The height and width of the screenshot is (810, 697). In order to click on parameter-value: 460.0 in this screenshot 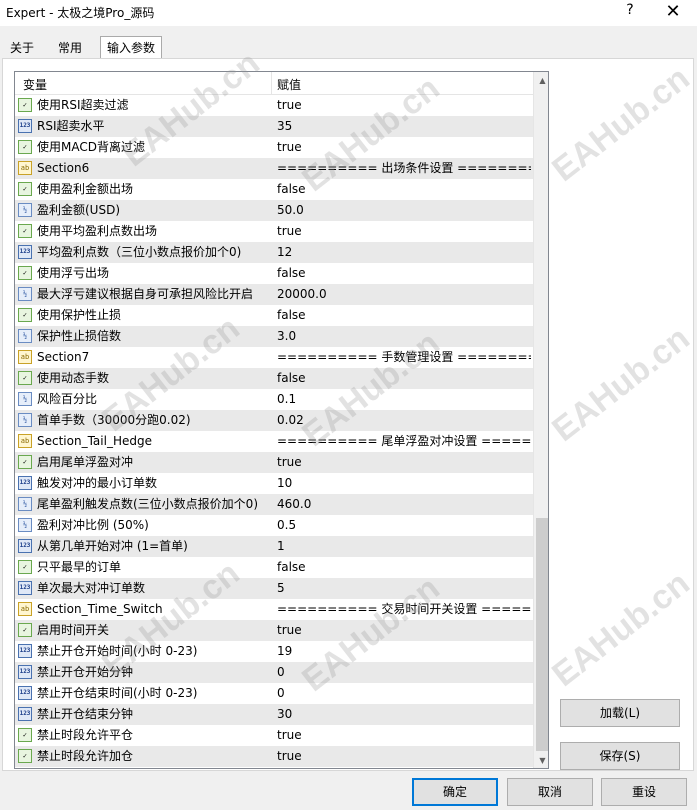, I will do `click(404, 504)`.